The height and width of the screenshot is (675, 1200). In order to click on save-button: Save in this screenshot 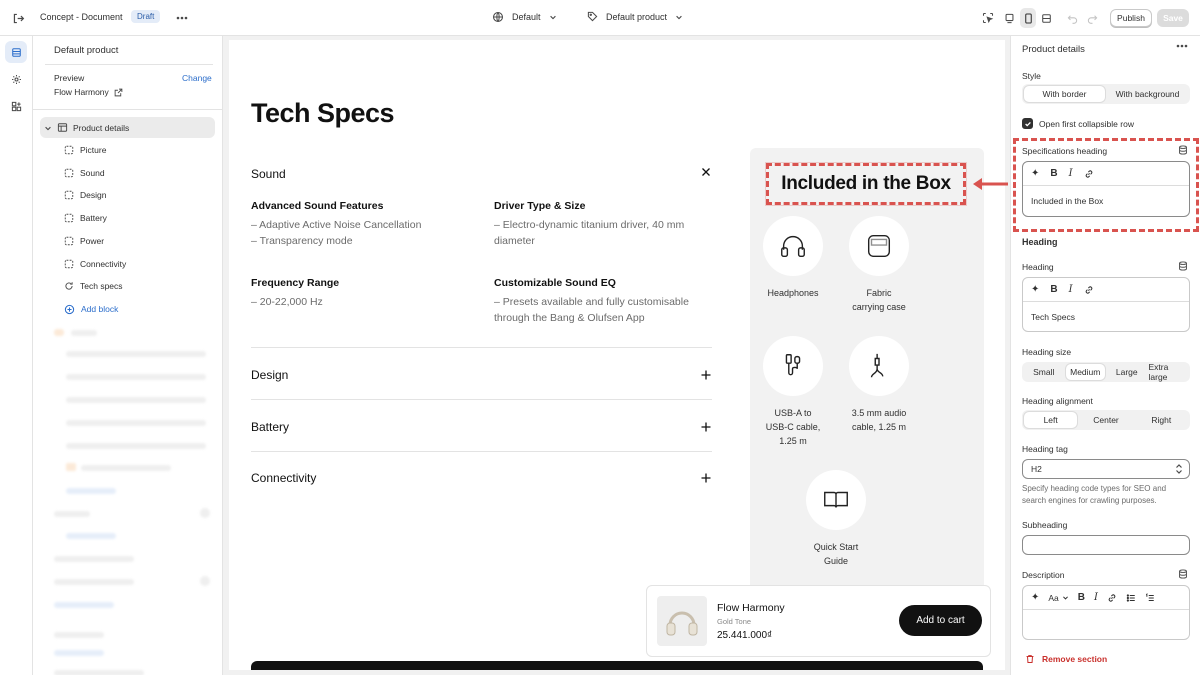, I will do `click(1173, 18)`.